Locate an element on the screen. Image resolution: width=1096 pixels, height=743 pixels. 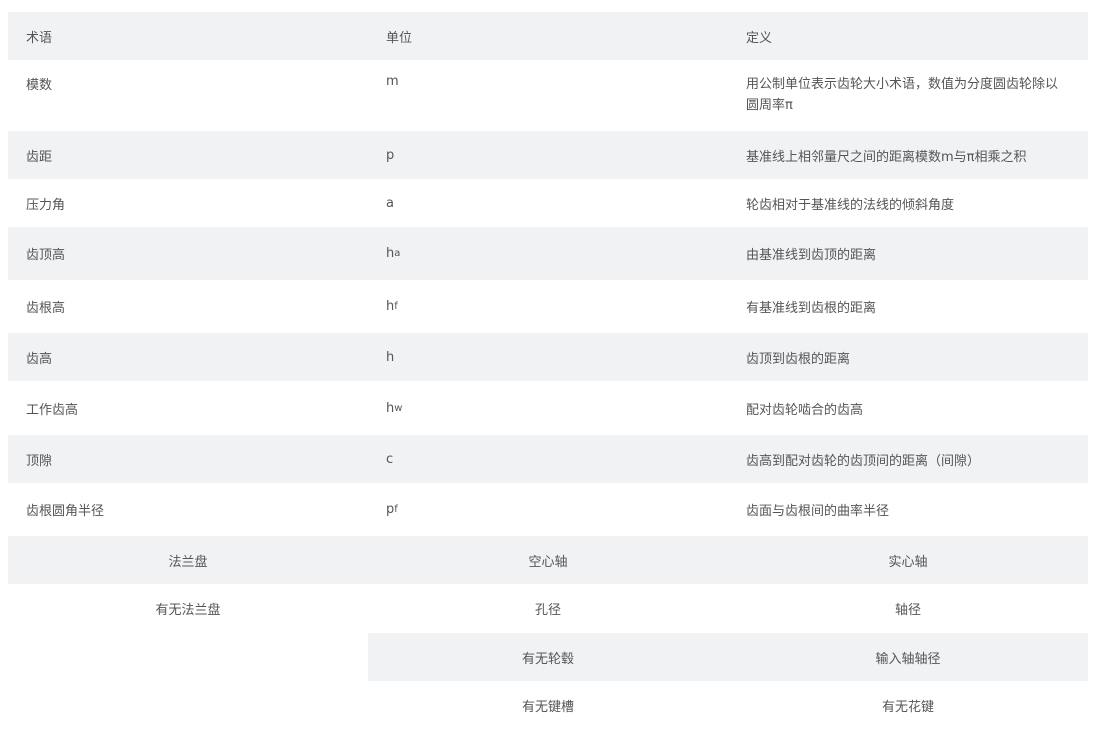
table-row: 顶隙 c 齿高到配对齿轮的齿顶间的距离（间隙） is located at coordinates (548, 459).